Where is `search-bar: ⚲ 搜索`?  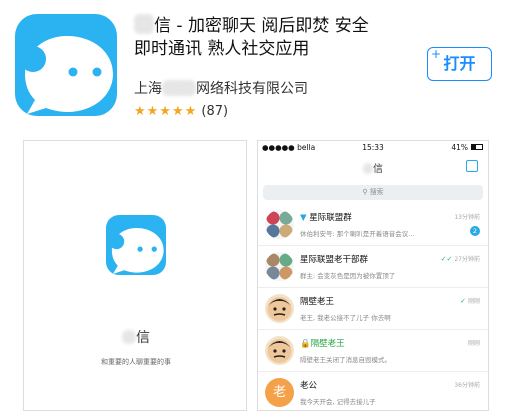 search-bar: ⚲ 搜索 is located at coordinates (373, 192).